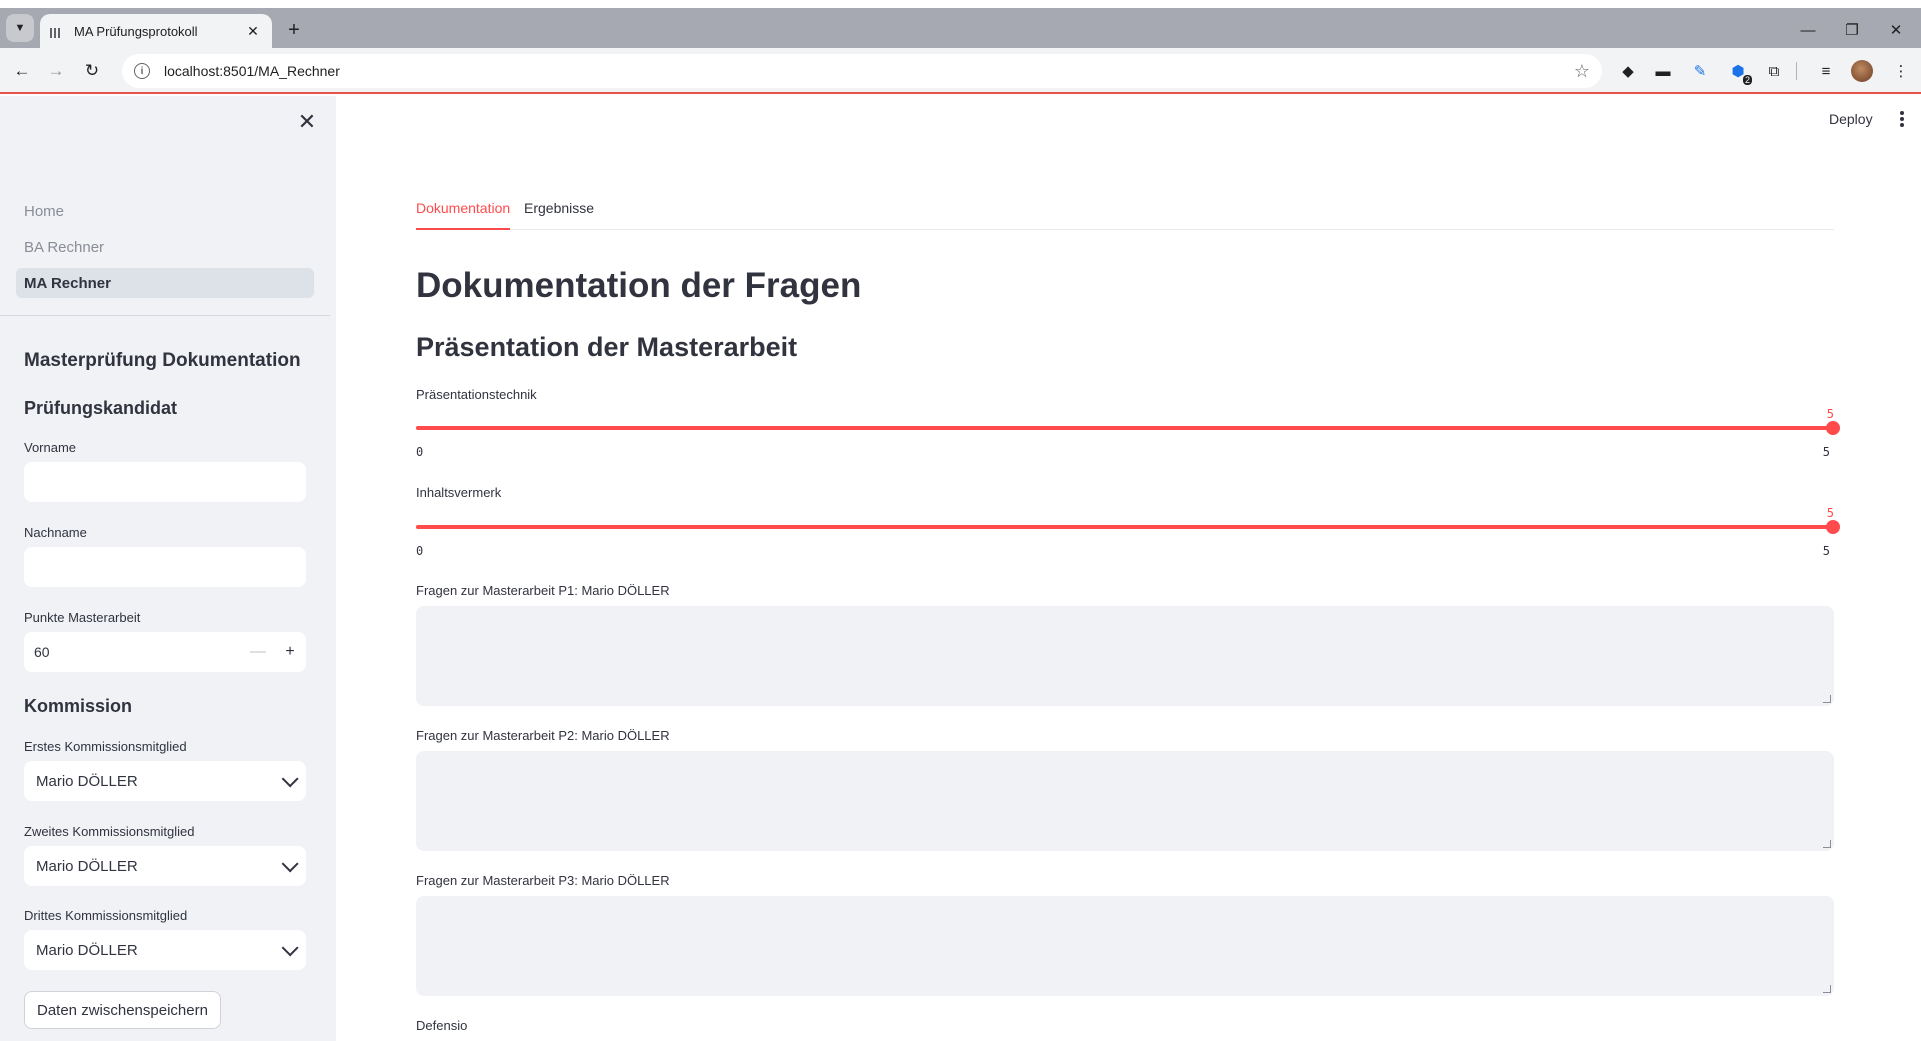 This screenshot has width=1921, height=1041. Describe the element at coordinates (101, 408) in the screenshot. I see `candidate-heading: Prüfungskandidat` at that location.